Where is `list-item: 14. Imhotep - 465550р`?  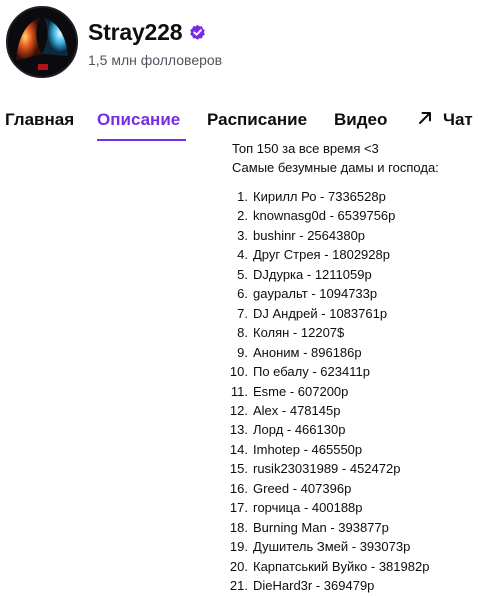
list-item: 14. Imhotep - 465550р is located at coordinates (327, 449).